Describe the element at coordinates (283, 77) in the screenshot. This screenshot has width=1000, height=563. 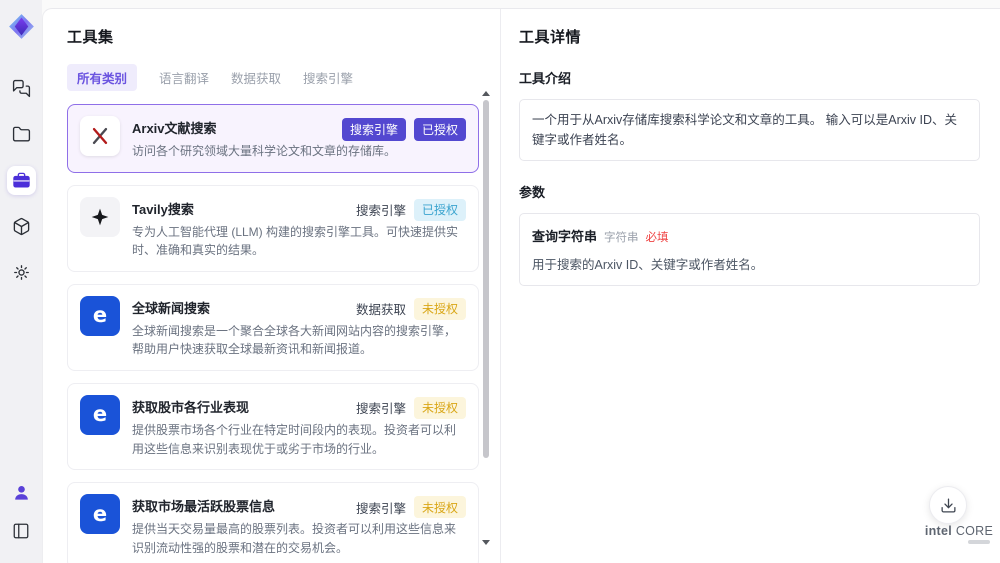
I see `category-tabs: 所有类别 语言翻译 数据获取 搜索引擎` at that location.